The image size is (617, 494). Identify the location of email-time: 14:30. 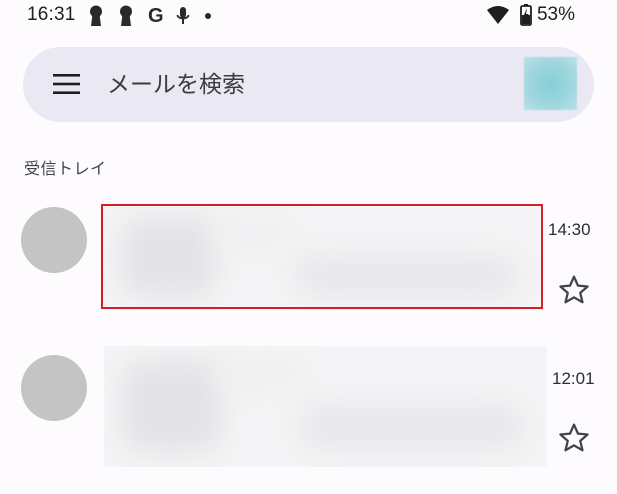
(569, 229).